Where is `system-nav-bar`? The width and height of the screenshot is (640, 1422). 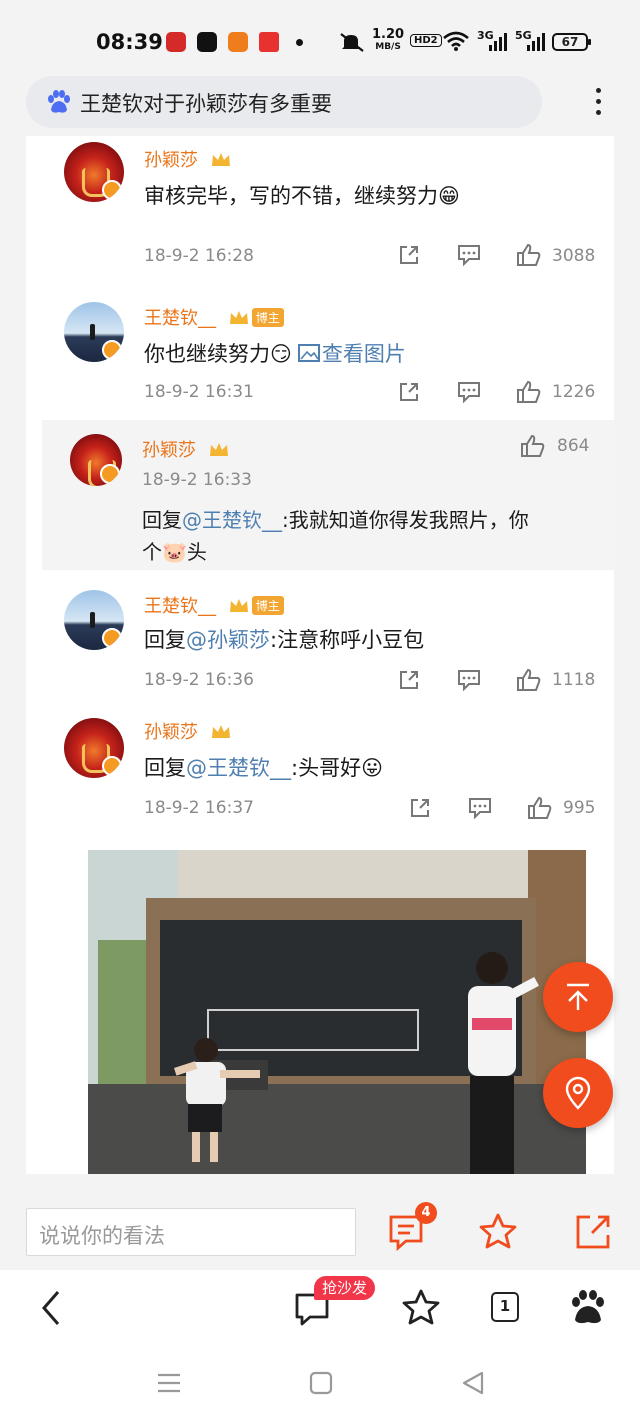 system-nav-bar is located at coordinates (320, 1384).